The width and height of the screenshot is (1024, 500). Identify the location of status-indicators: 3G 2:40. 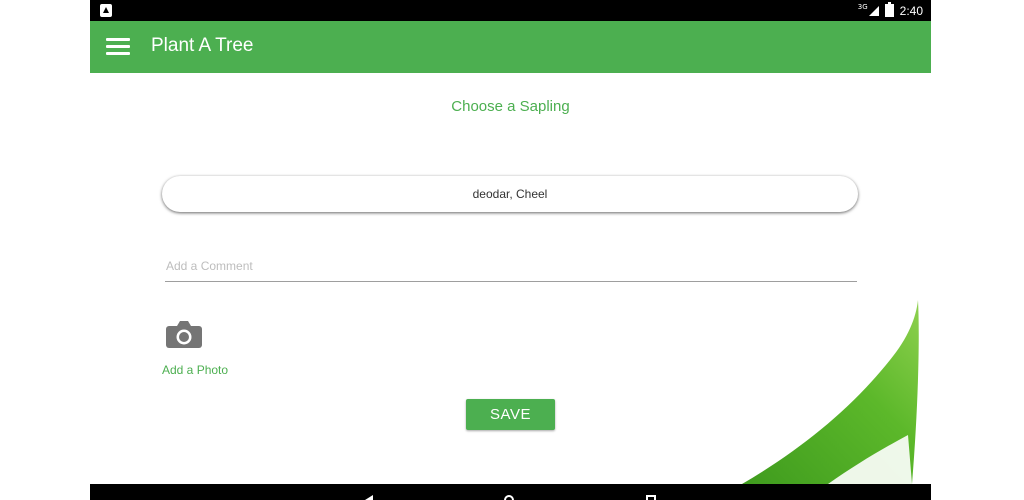
(890, 10).